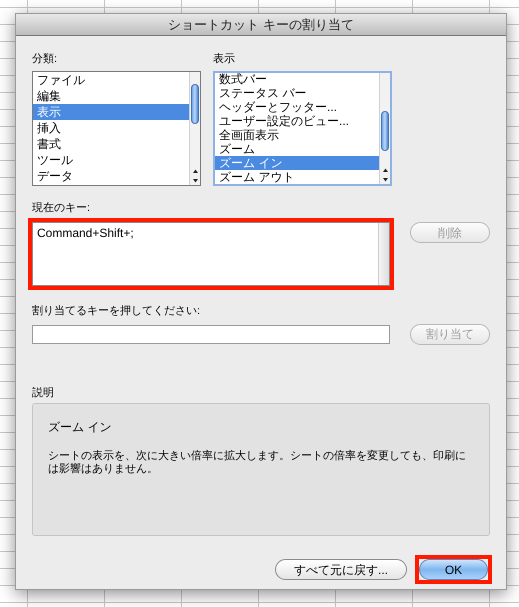  I want to click on list-item: ツール, so click(111, 160).